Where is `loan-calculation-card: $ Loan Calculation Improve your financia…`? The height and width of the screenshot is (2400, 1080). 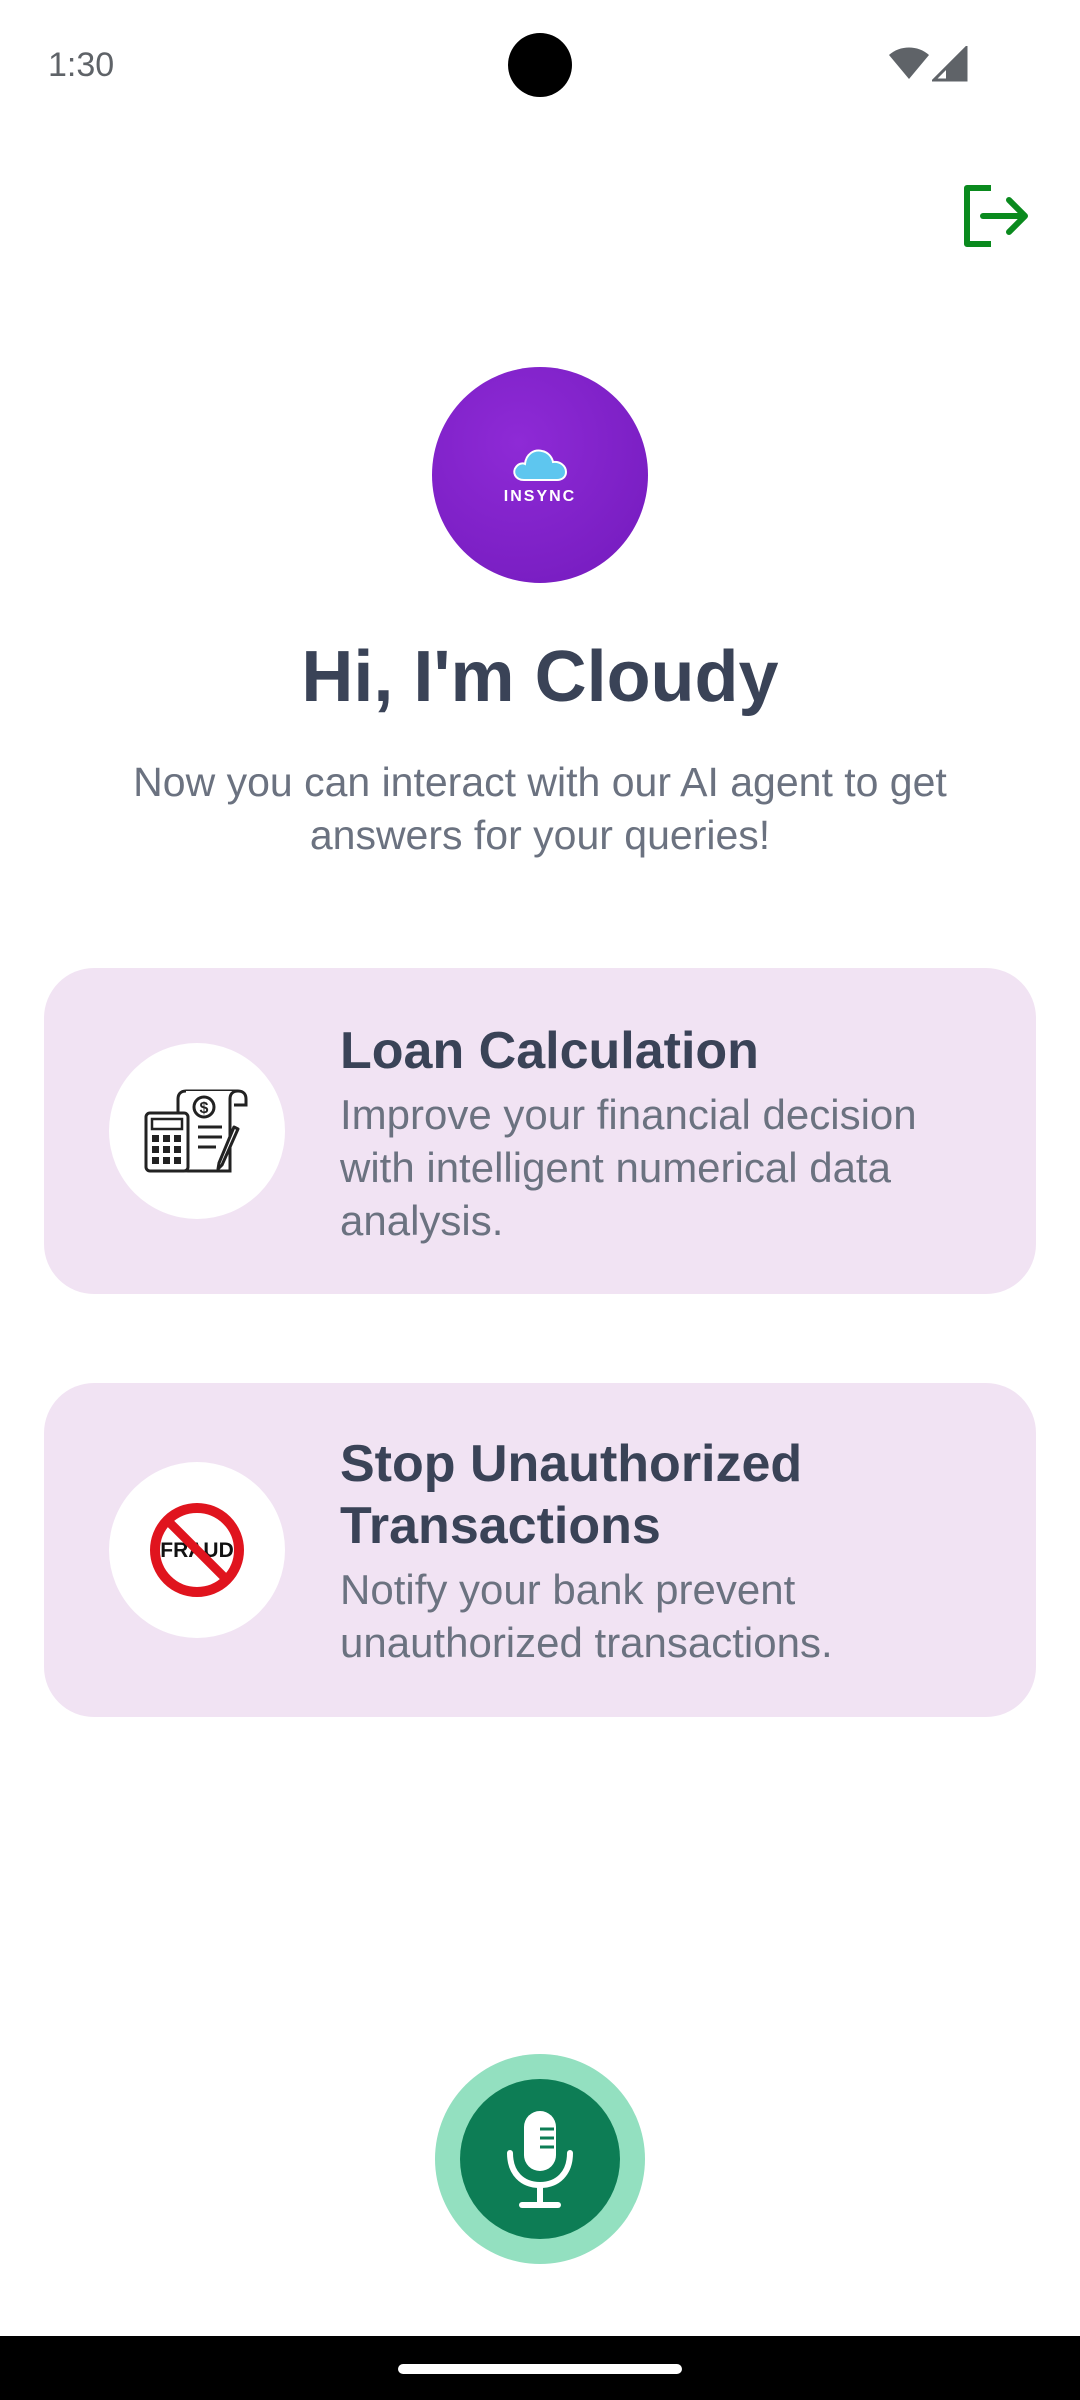 loan-calculation-card: $ Loan Calculation Improve your financia… is located at coordinates (540, 1131).